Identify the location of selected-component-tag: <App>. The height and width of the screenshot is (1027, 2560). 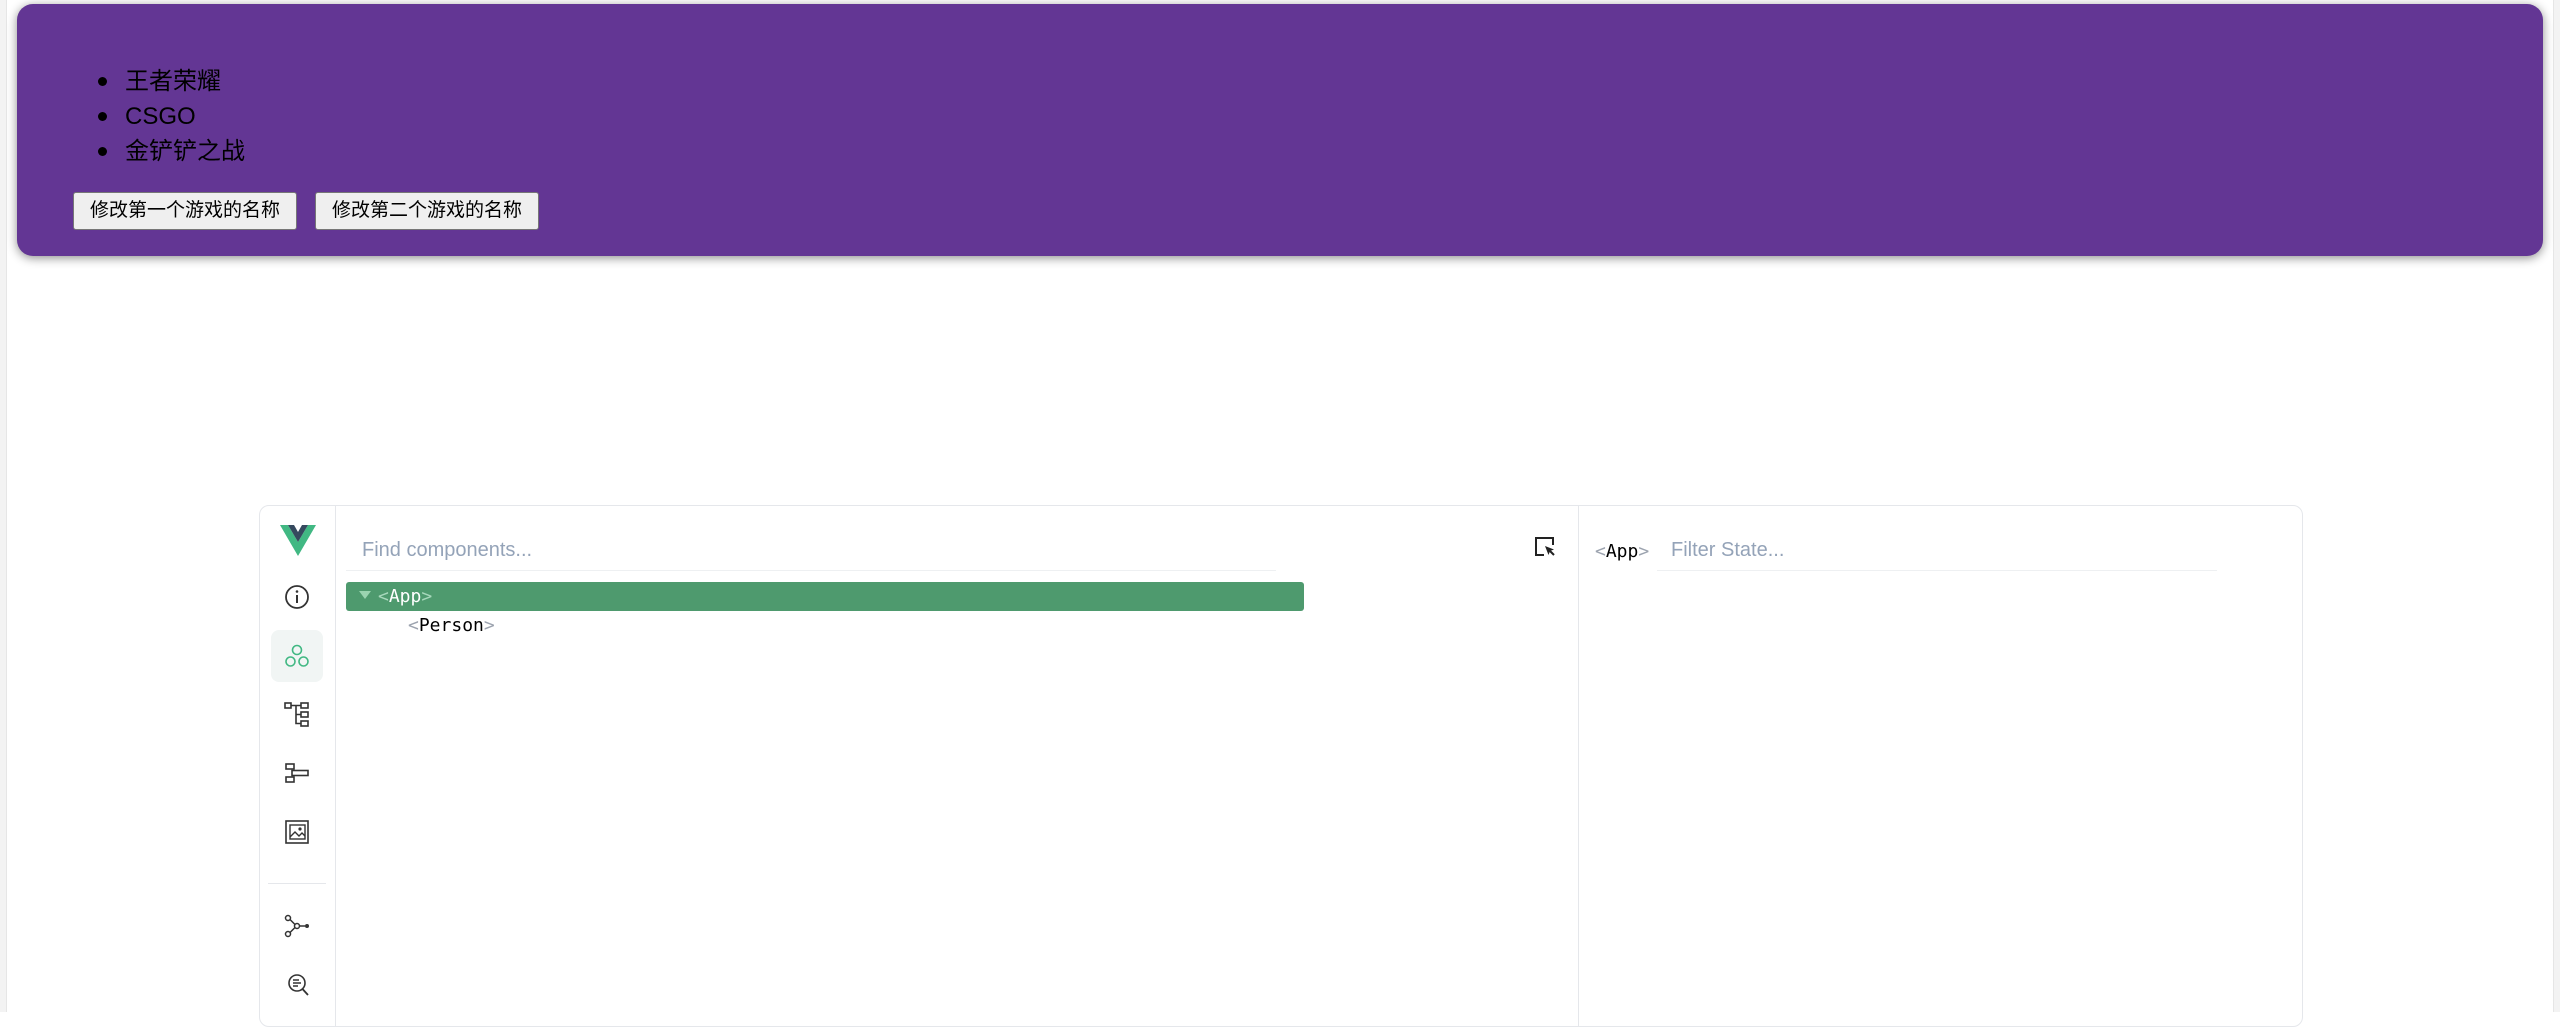
(1622, 551).